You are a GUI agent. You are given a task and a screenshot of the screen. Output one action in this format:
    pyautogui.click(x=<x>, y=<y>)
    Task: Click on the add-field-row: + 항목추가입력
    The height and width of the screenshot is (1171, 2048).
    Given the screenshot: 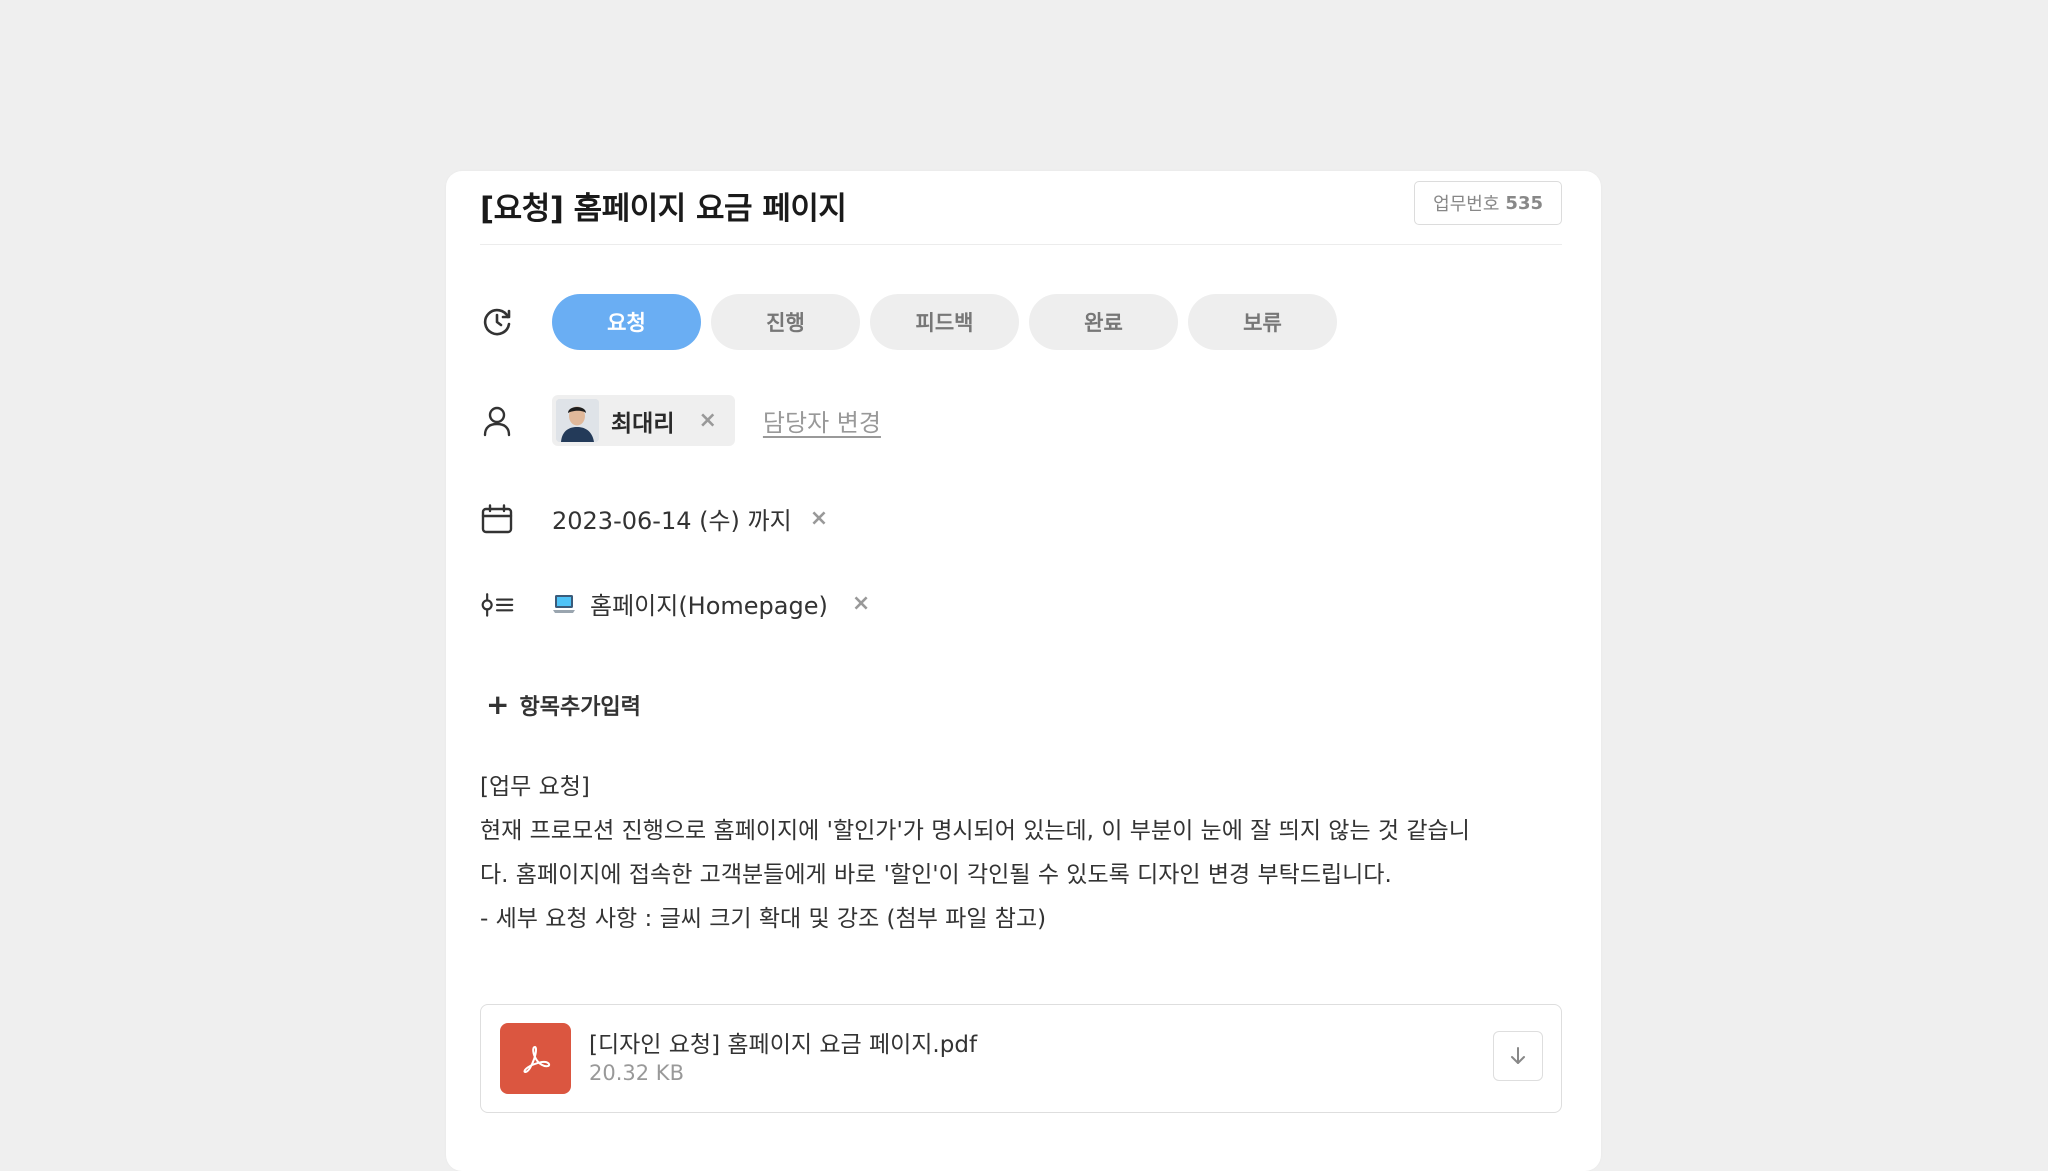 What is the action you would take?
    pyautogui.click(x=563, y=704)
    